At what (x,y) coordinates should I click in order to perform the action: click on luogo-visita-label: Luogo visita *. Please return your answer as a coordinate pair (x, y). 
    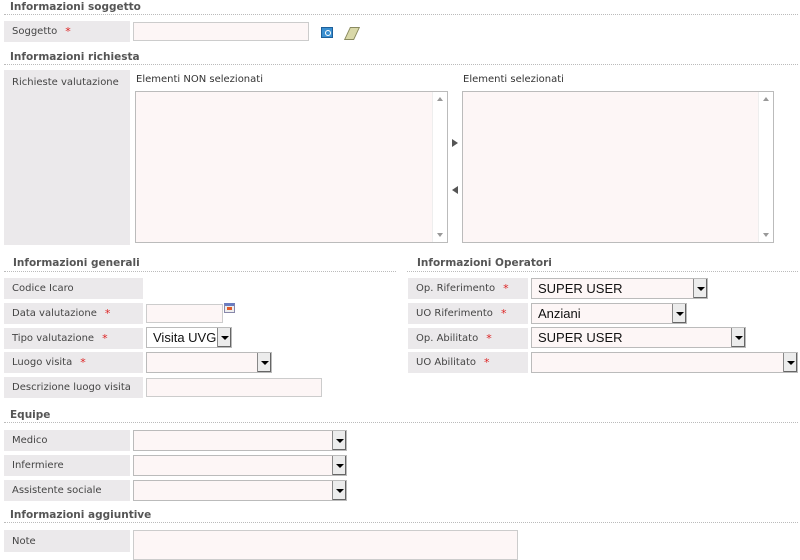
    Looking at the image, I should click on (73, 362).